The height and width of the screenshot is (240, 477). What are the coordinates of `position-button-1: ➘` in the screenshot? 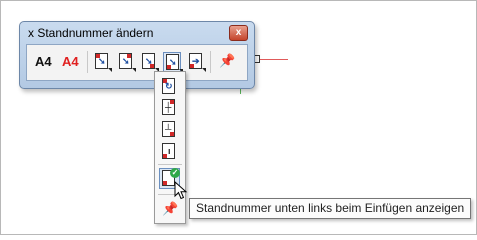 It's located at (102, 62).